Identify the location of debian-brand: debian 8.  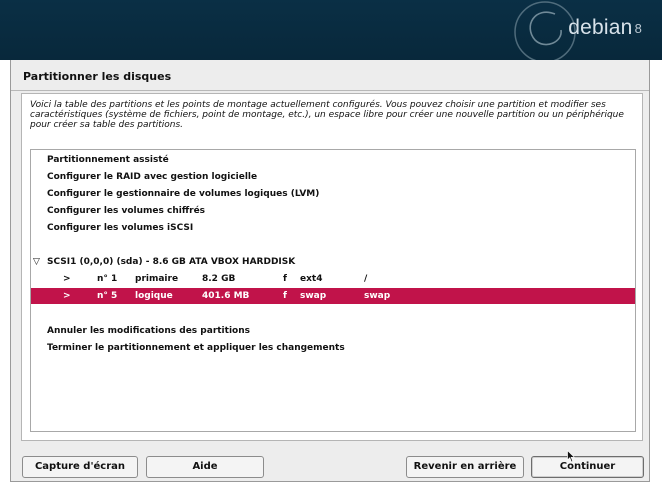
(605, 28).